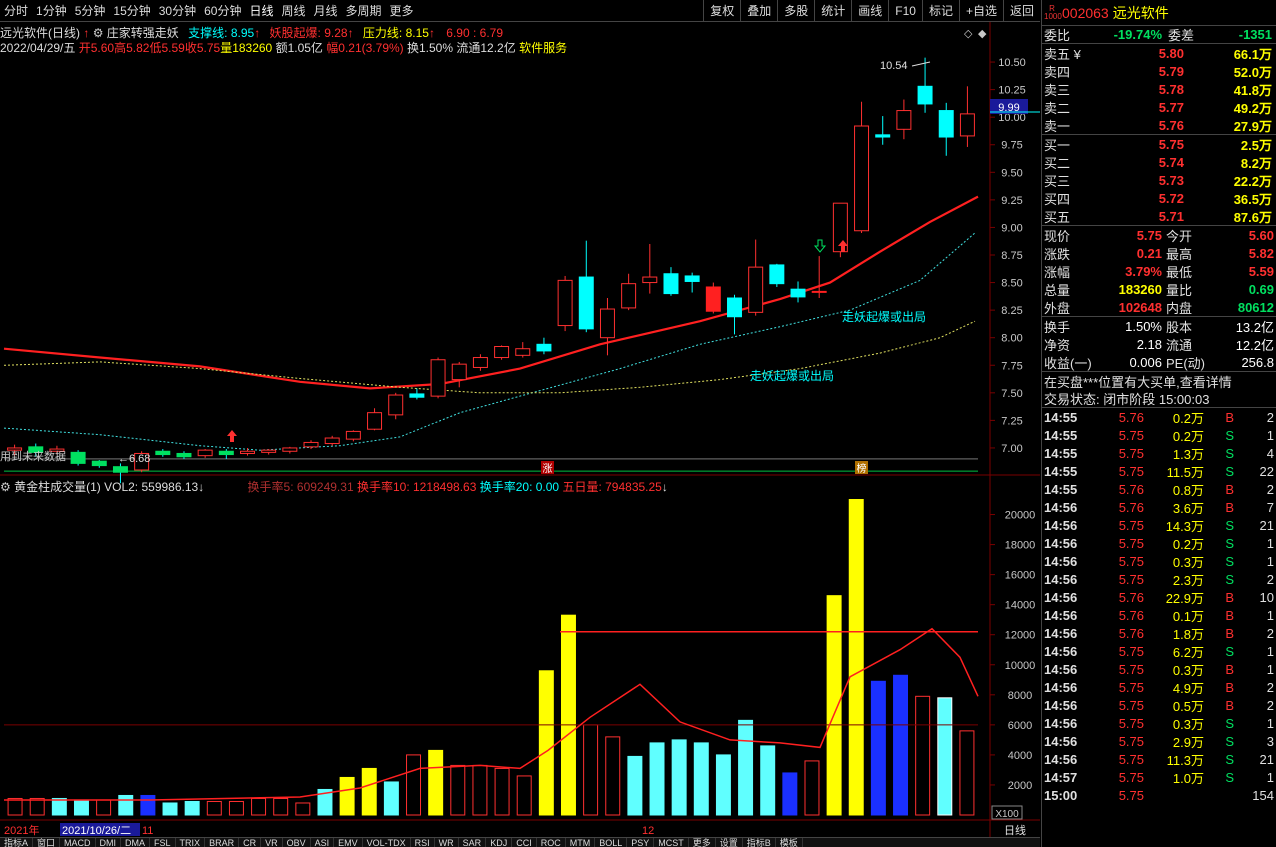 This screenshot has height=847, width=1276. What do you see at coordinates (1159, 507) in the screenshot?
I see `tick-row: 14:56 5.76 3.6万 B 7` at bounding box center [1159, 507].